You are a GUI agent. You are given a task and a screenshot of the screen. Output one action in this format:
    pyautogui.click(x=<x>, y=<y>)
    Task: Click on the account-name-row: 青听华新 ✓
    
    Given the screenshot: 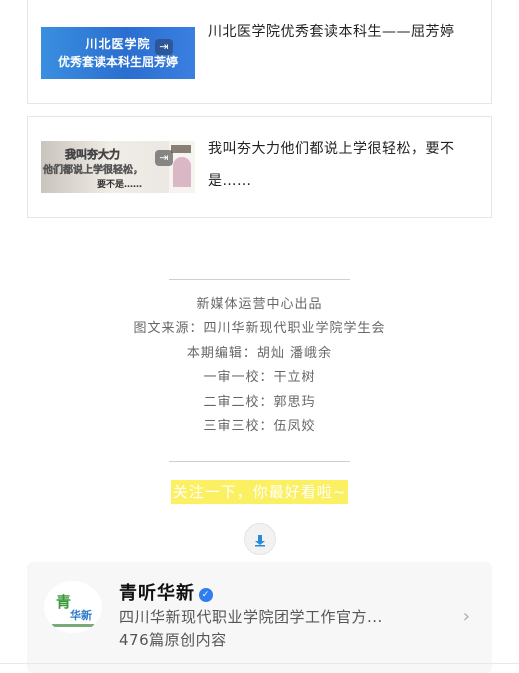 What is the action you would take?
    pyautogui.click(x=166, y=592)
    